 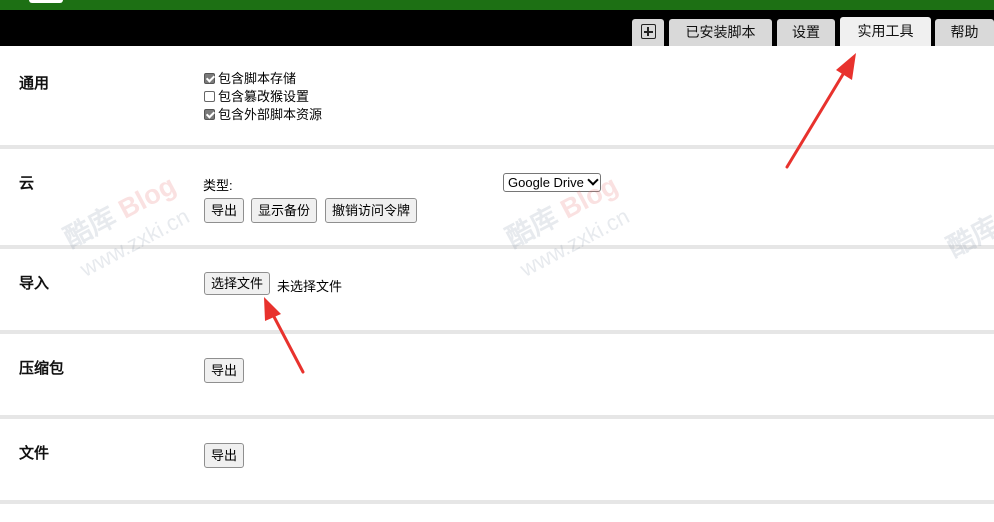 What do you see at coordinates (27, 183) in the screenshot?
I see `section-title-cloud: 云` at bounding box center [27, 183].